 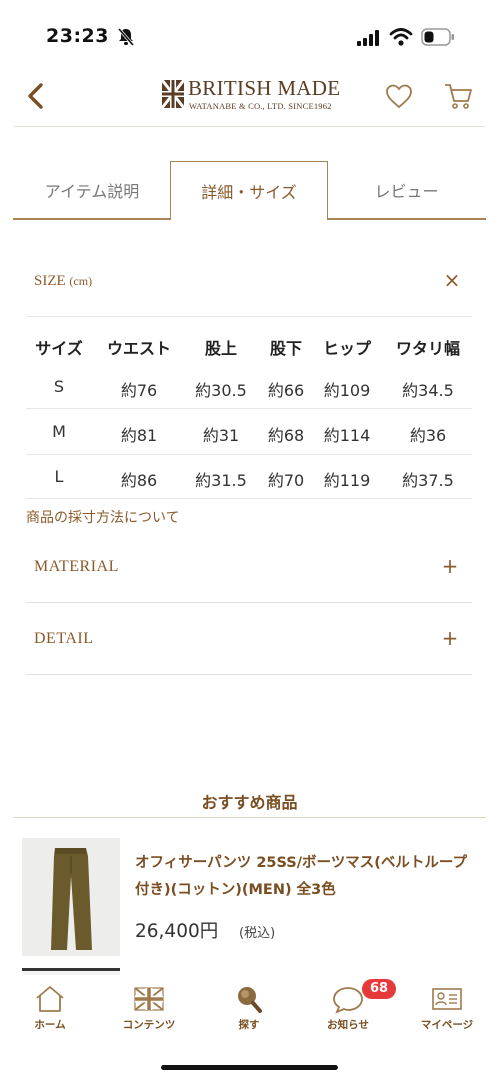 What do you see at coordinates (139, 435) in the screenshot?
I see `size-cell: 約81` at bounding box center [139, 435].